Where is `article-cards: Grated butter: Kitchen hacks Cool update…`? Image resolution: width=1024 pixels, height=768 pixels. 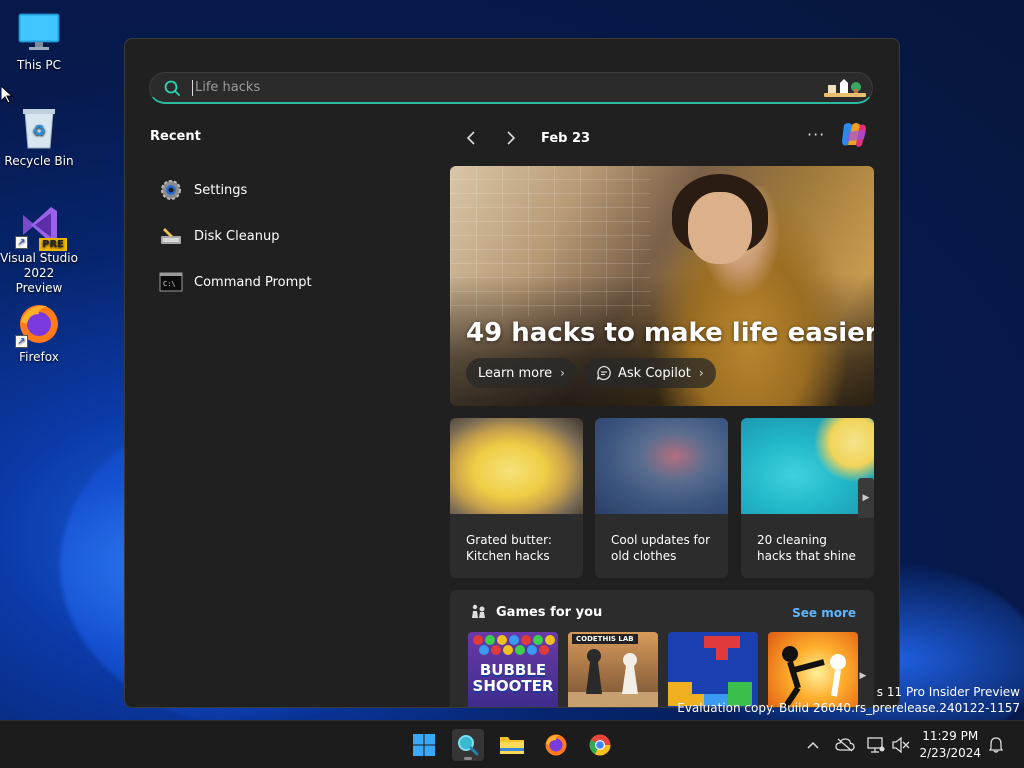 article-cards: Grated butter: Kitchen hacks Cool update… is located at coordinates (662, 498).